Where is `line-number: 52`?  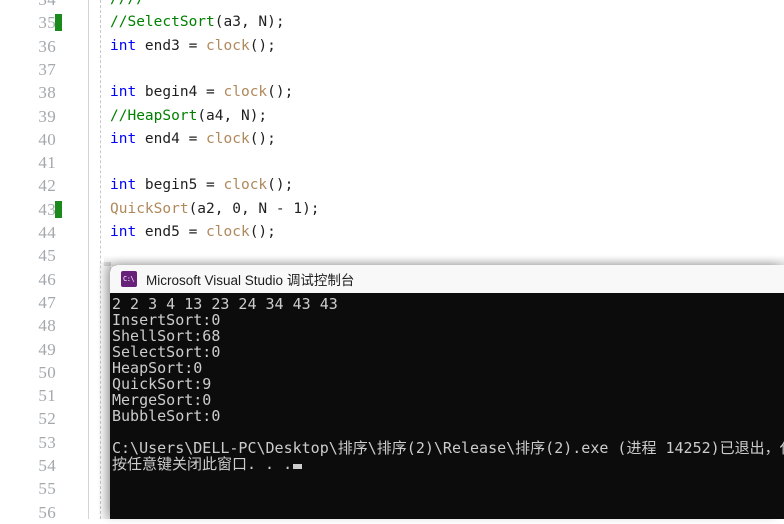
line-number: 52 is located at coordinates (47, 419).